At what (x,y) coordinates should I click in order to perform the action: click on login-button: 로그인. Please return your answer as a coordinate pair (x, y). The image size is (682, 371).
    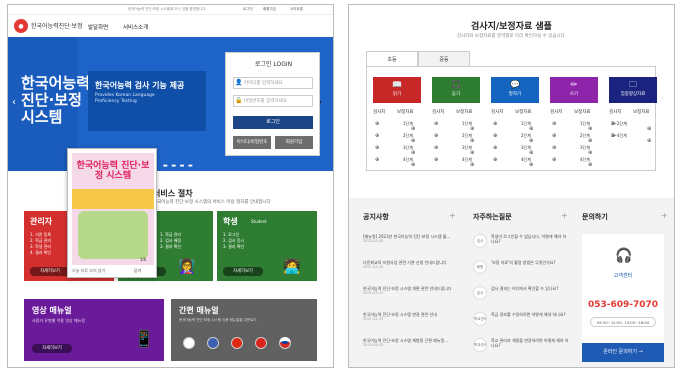
    Looking at the image, I should click on (273, 122).